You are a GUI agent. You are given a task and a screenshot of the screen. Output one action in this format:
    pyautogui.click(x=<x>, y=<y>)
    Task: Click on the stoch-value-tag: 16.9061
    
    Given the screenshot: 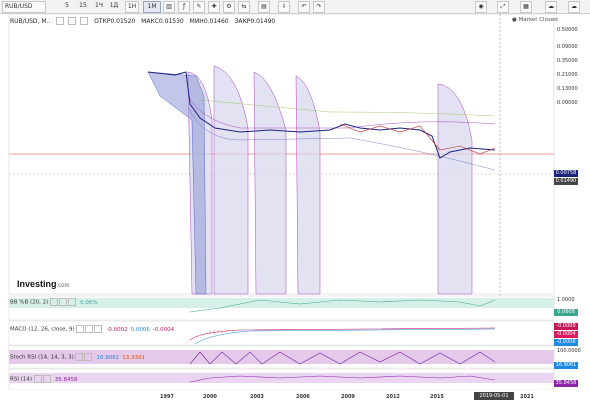 What is the action you would take?
    pyautogui.click(x=566, y=365)
    